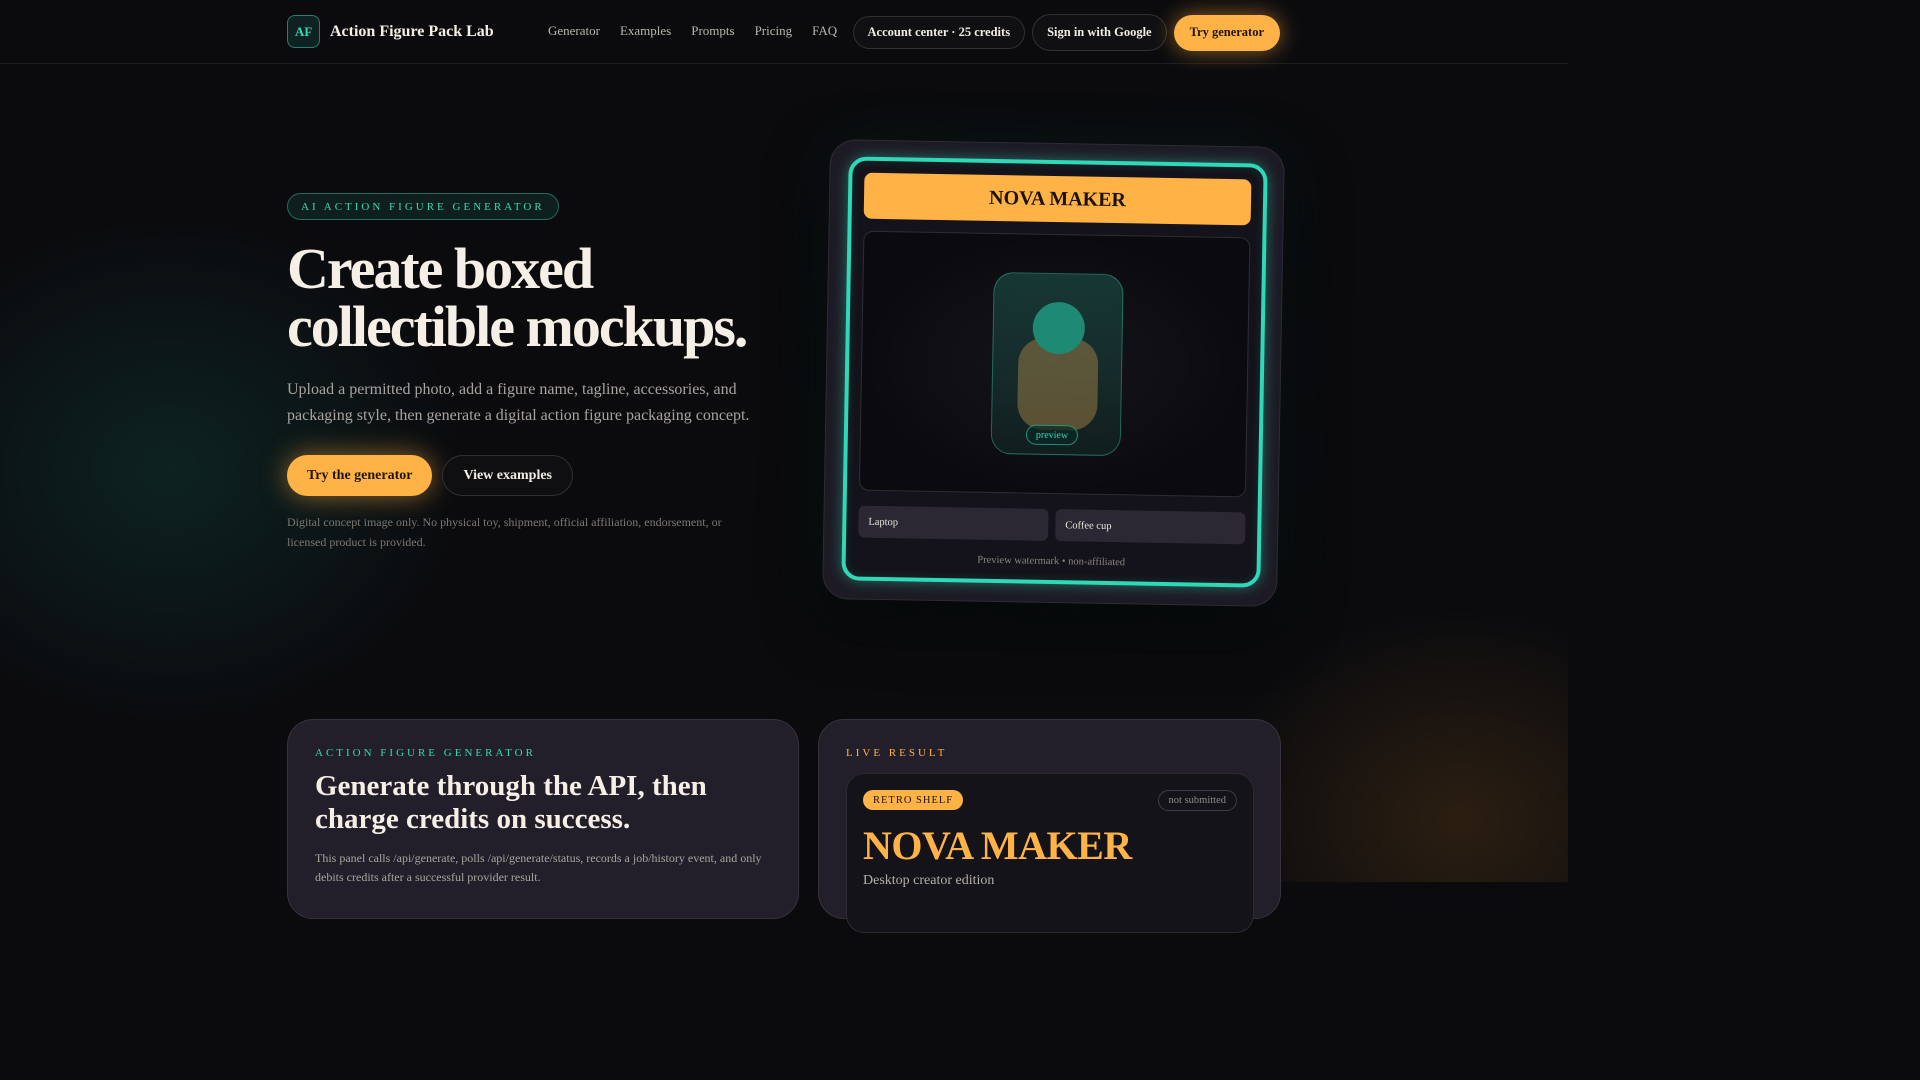 Image resolution: width=1920 pixels, height=1080 pixels. I want to click on brand-logo: AF, so click(303, 31).